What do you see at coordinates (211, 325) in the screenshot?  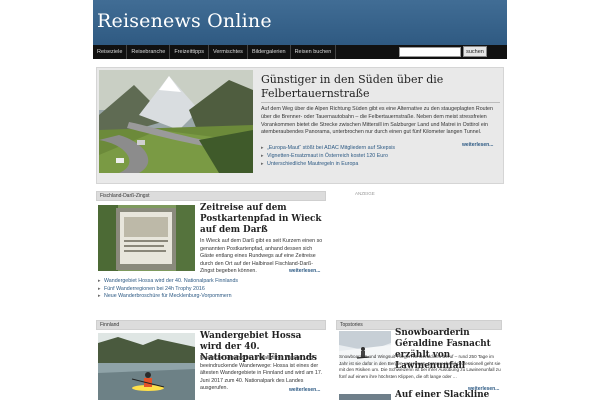 I see `section-header-finnland: Finnland` at bounding box center [211, 325].